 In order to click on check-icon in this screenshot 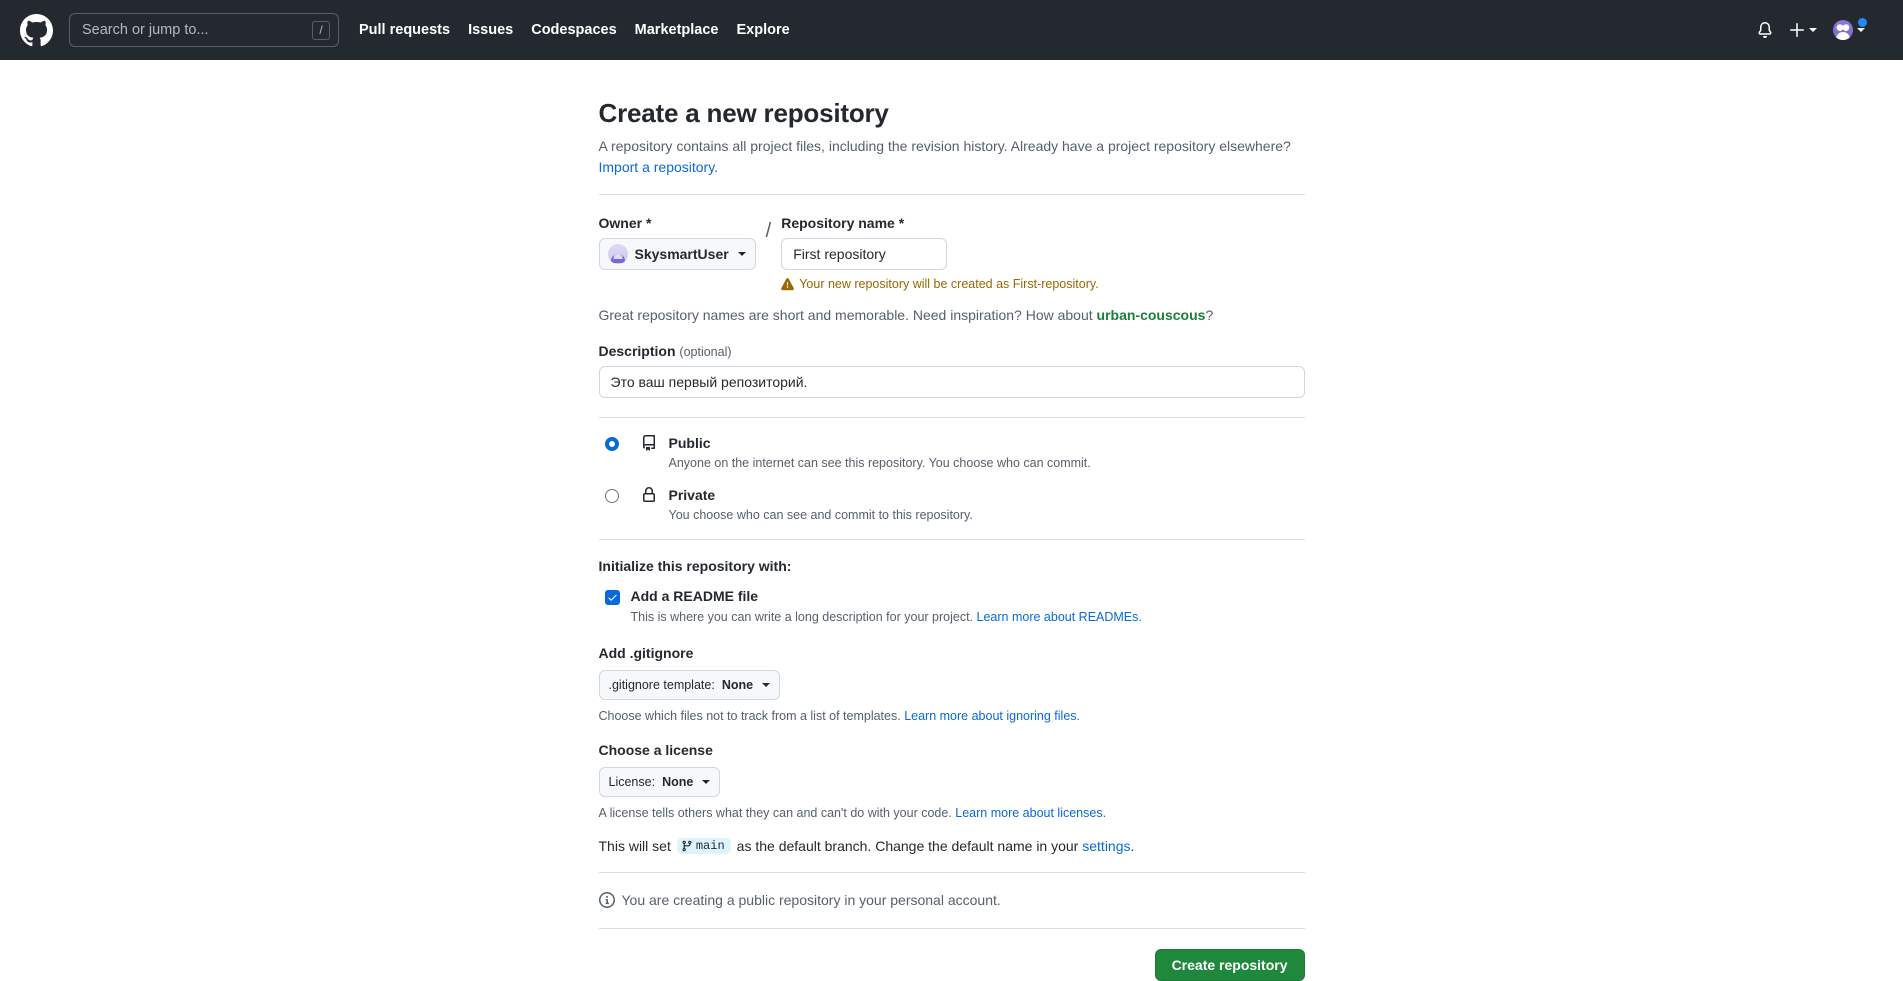, I will do `click(612, 597)`.